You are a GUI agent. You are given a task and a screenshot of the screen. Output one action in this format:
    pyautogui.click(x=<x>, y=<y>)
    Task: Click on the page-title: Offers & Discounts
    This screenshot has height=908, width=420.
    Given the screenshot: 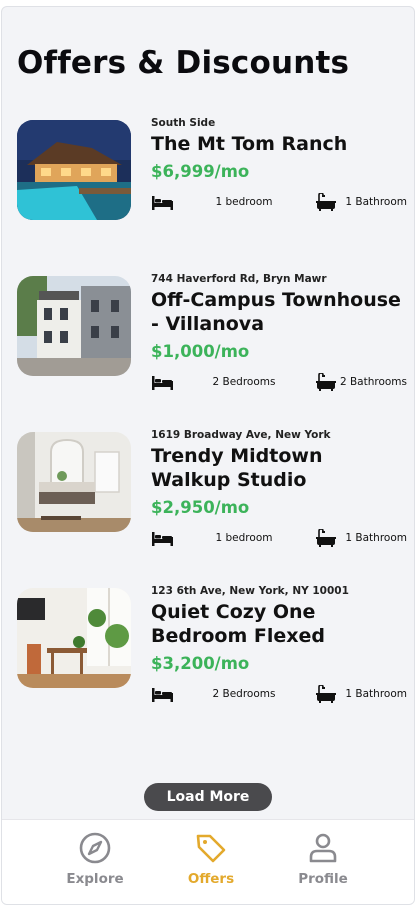 What is the action you would take?
    pyautogui.click(x=183, y=63)
    